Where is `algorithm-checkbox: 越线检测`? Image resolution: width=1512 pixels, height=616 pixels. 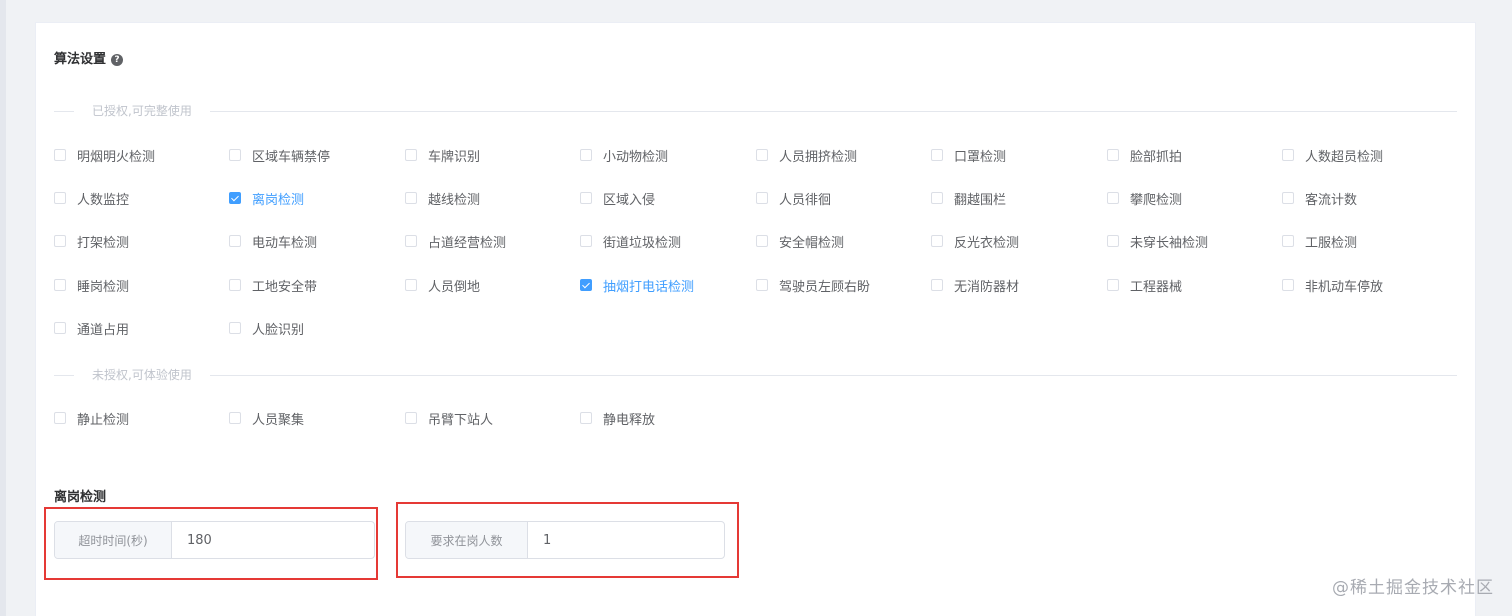
algorithm-checkbox: 越线检测 is located at coordinates (442, 199).